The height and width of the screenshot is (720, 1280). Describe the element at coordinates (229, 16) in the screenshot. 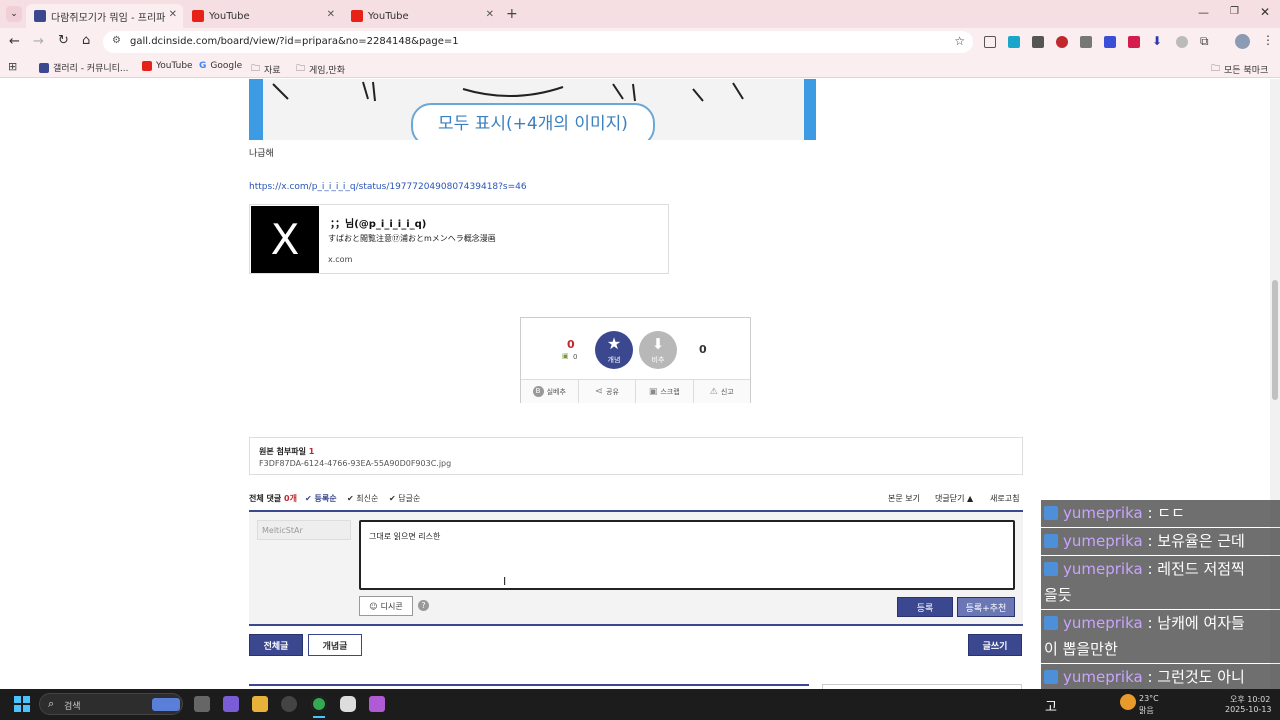

I see `tab-title: YouTube` at that location.